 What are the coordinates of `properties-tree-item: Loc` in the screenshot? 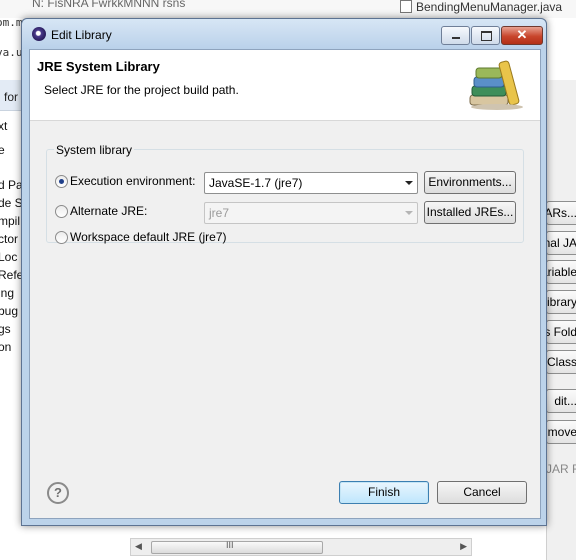 It's located at (8, 257).